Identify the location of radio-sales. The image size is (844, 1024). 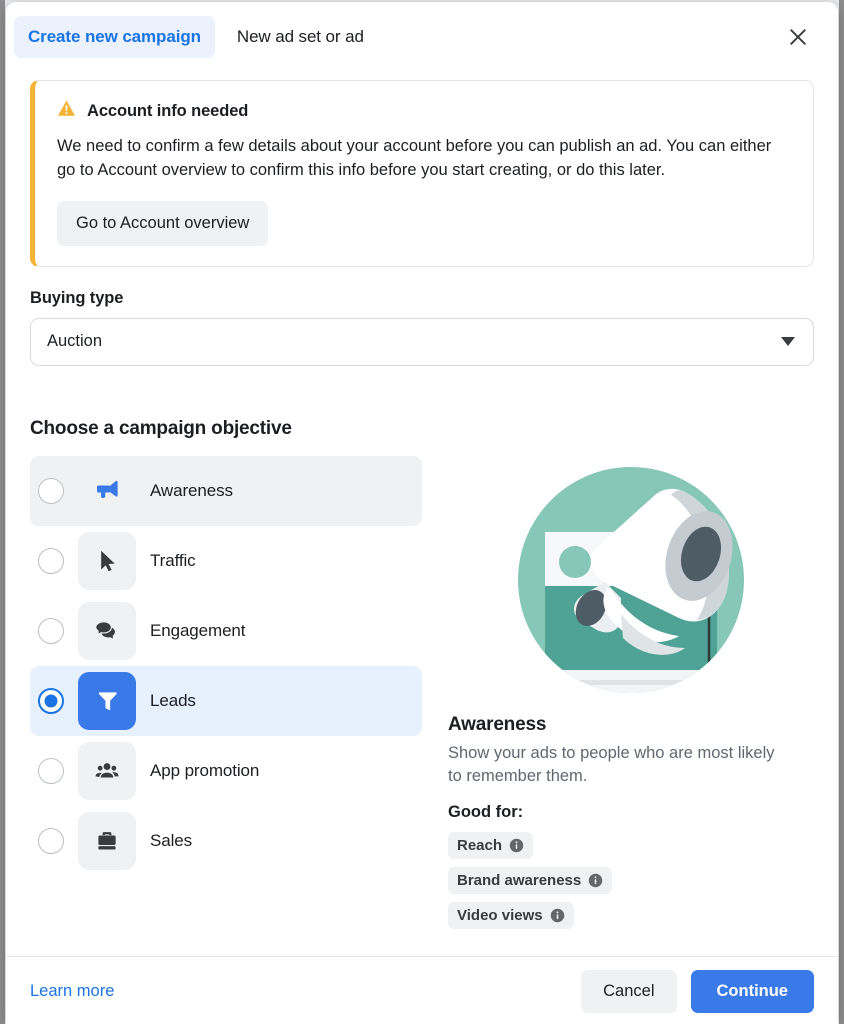
(51, 840).